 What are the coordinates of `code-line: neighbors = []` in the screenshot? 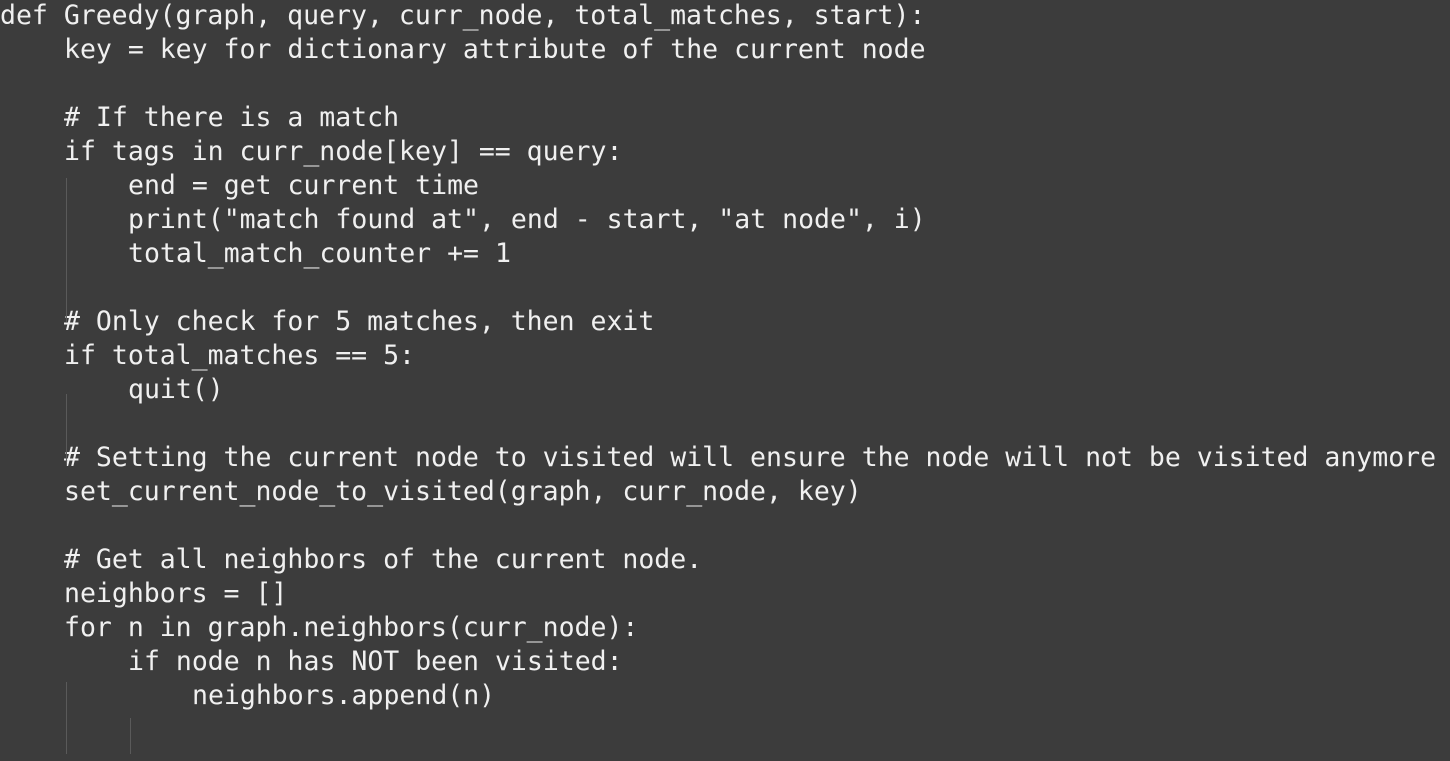 It's located at (176, 593).